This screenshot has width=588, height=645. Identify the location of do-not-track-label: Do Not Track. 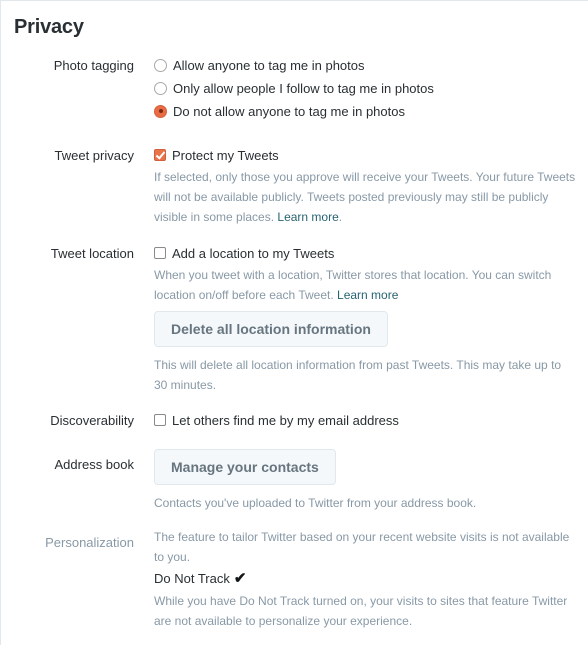
(192, 578).